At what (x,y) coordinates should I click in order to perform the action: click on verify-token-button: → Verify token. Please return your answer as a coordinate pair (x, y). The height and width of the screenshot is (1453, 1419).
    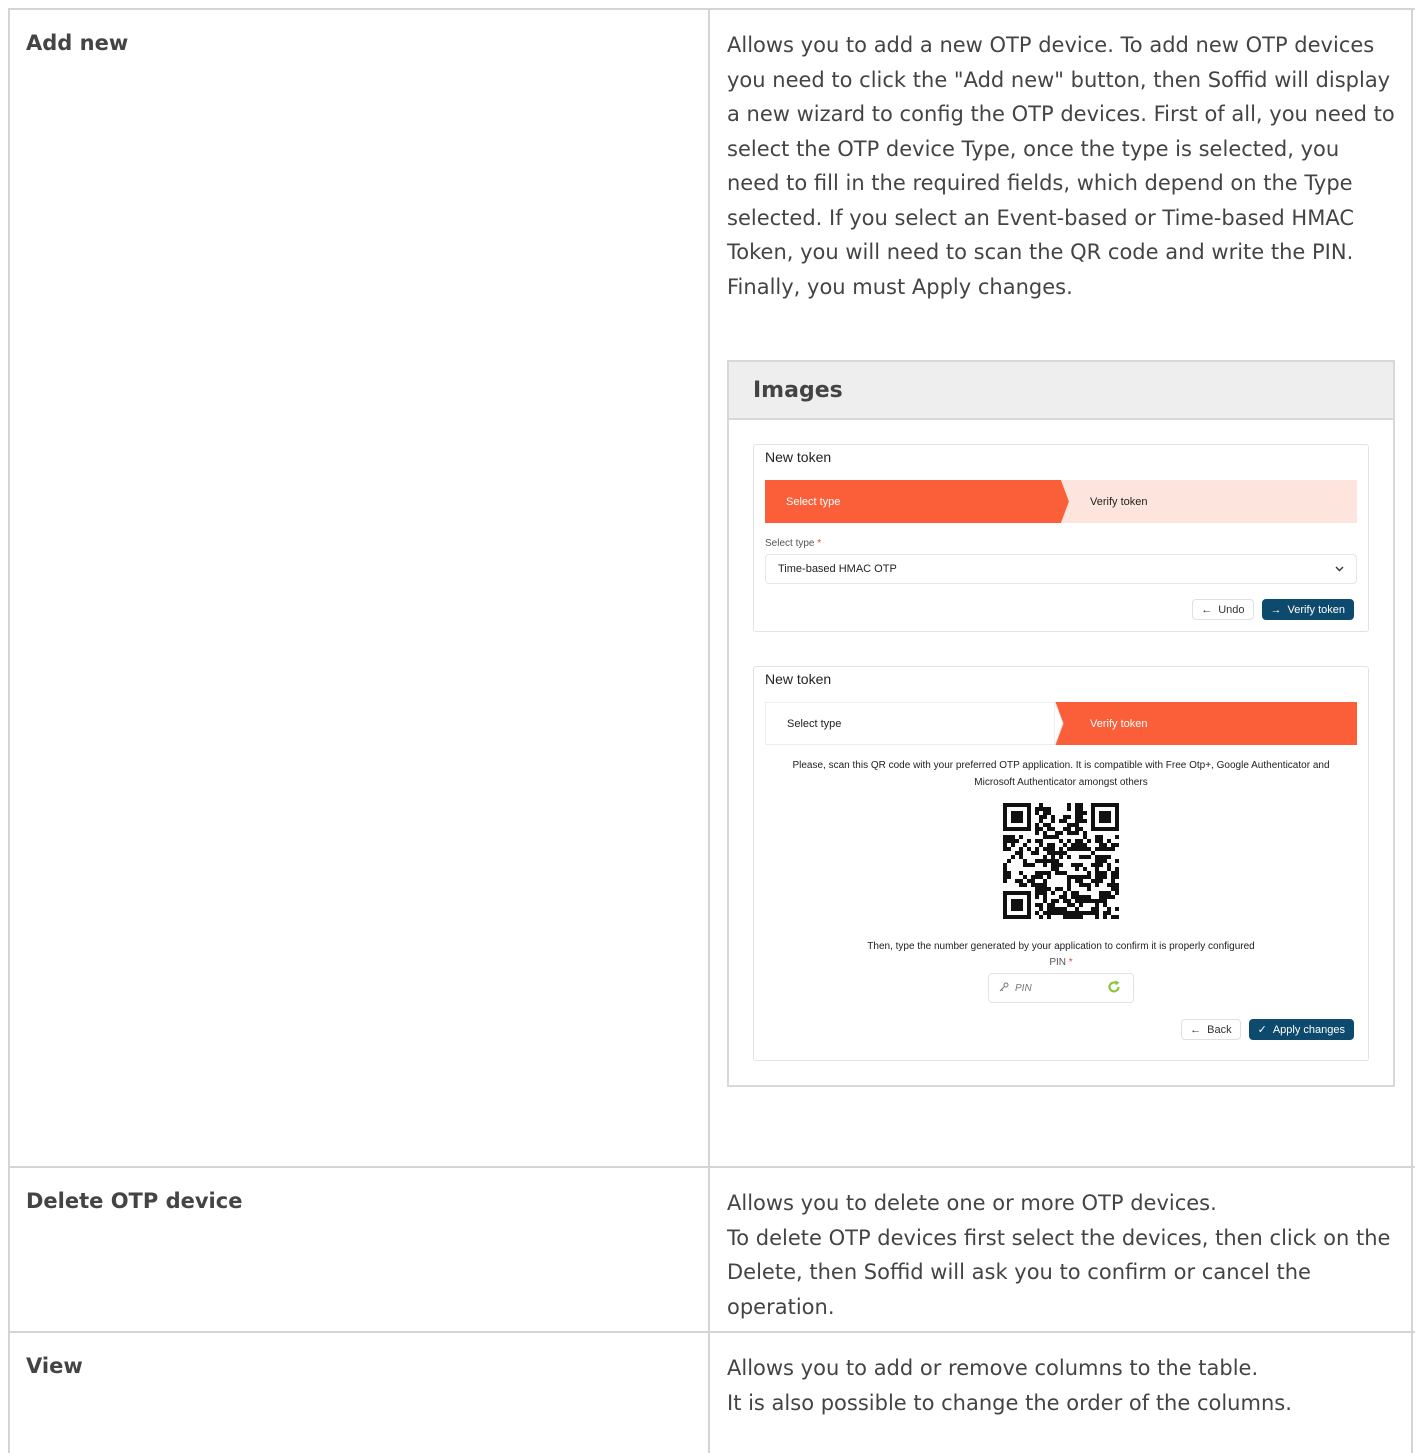
    Looking at the image, I should click on (1307, 609).